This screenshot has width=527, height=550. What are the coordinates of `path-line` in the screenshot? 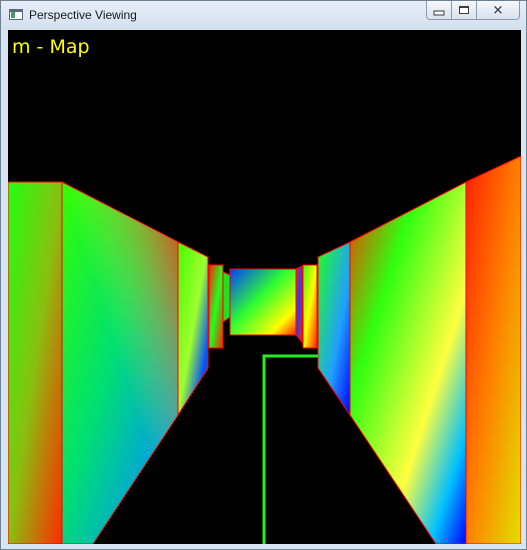 It's located at (290, 449).